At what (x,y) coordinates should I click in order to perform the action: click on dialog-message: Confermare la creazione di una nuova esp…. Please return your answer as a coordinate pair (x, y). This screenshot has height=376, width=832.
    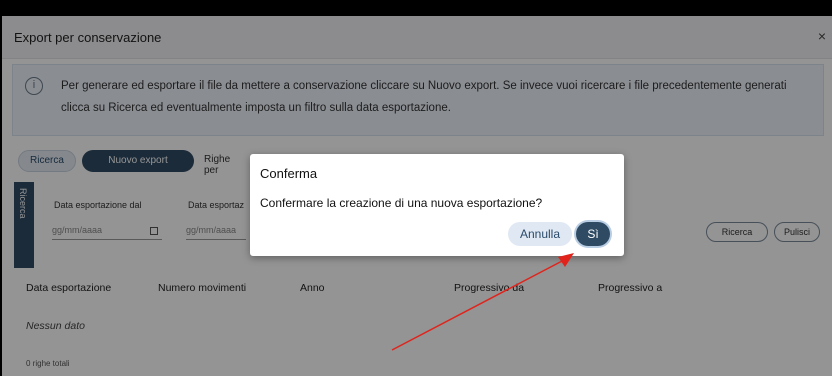
    Looking at the image, I should click on (401, 203).